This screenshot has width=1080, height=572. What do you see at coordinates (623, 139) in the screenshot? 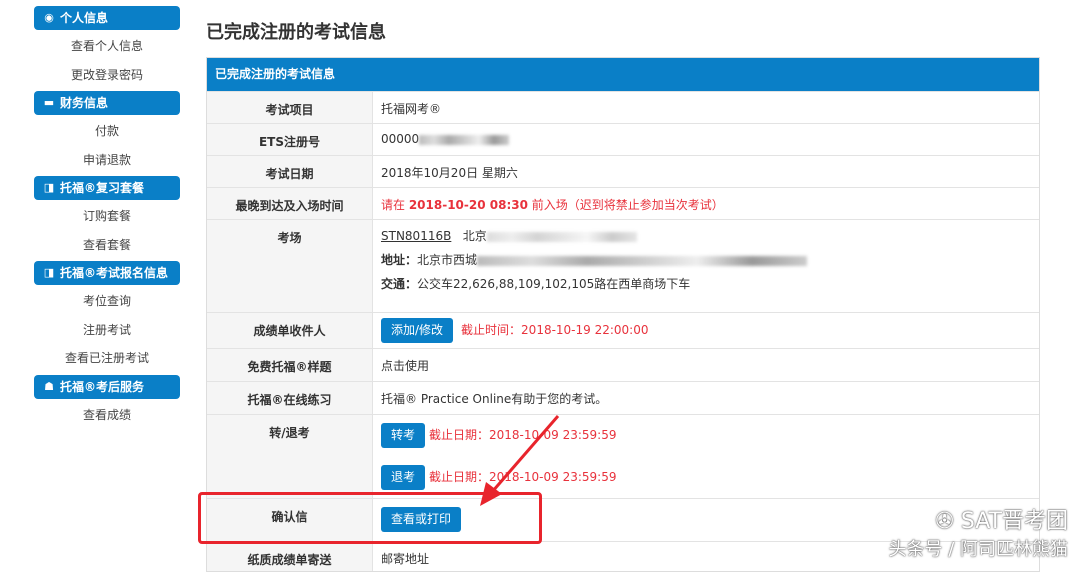
I see `row-ets-number: ETS注册号 00000` at bounding box center [623, 139].